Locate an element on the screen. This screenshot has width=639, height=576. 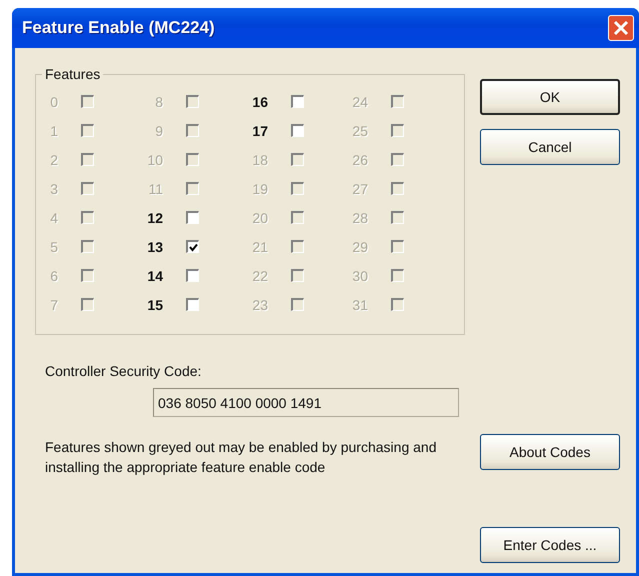
close-icon is located at coordinates (621, 28).